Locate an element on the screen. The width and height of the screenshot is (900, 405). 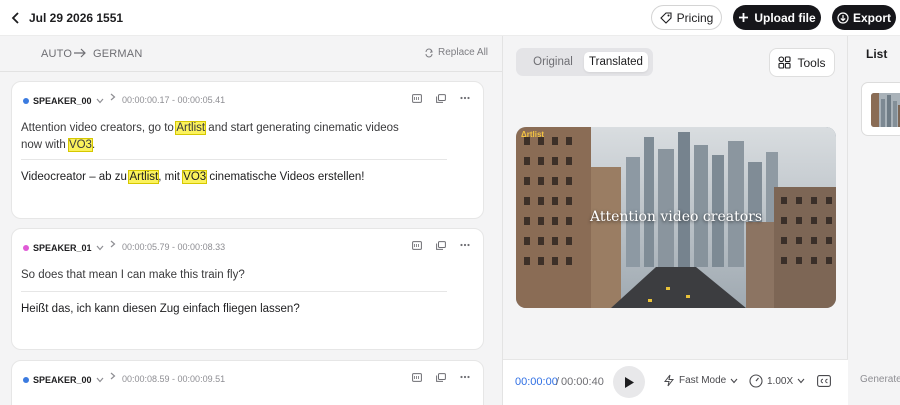
tab-original: Original is located at coordinates (553, 62).